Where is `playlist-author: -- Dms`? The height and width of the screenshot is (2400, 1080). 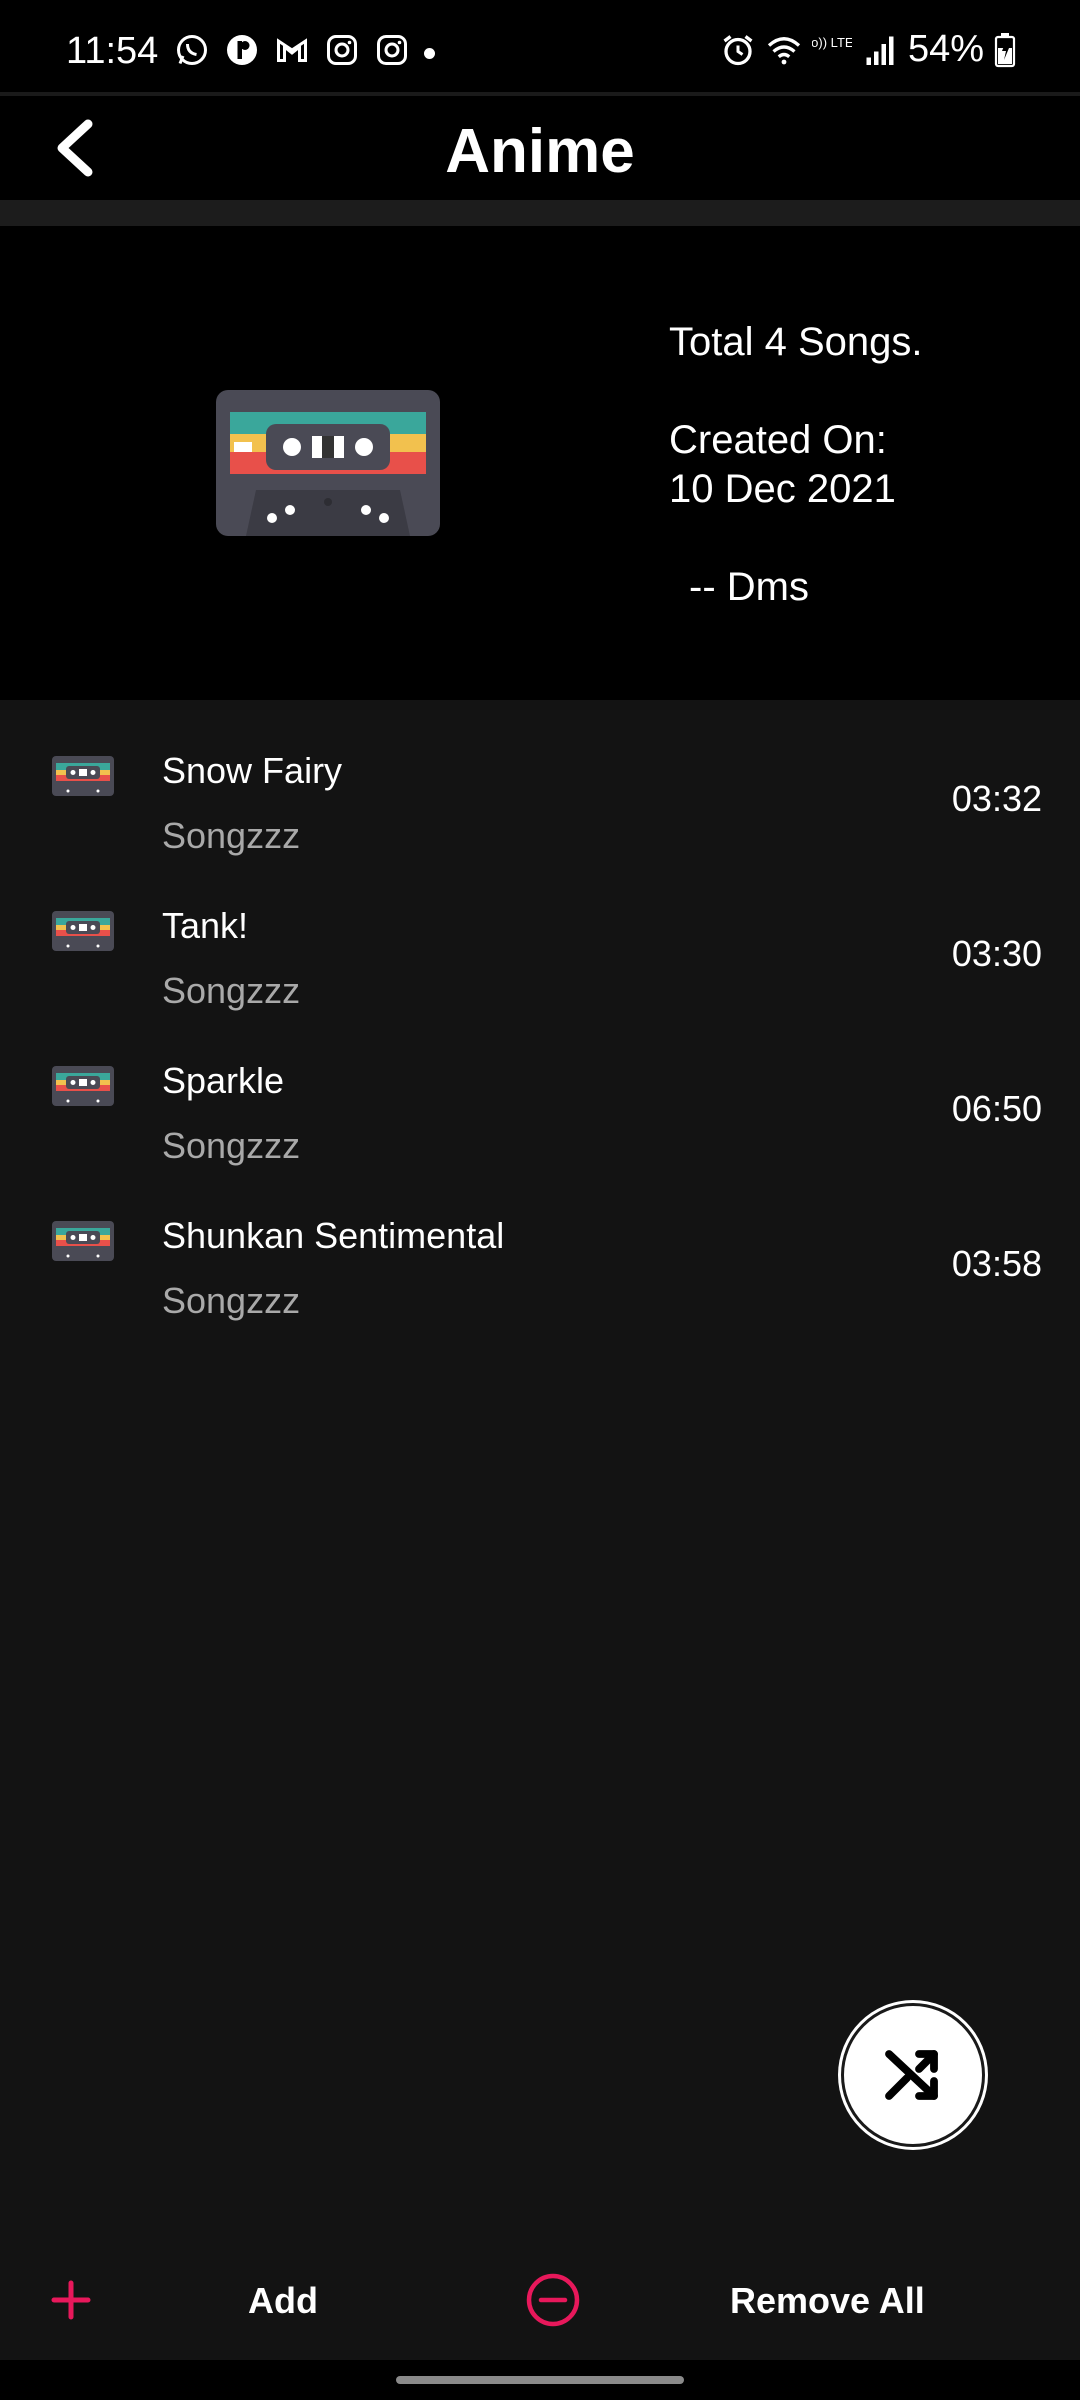 playlist-author: -- Dms is located at coordinates (749, 587).